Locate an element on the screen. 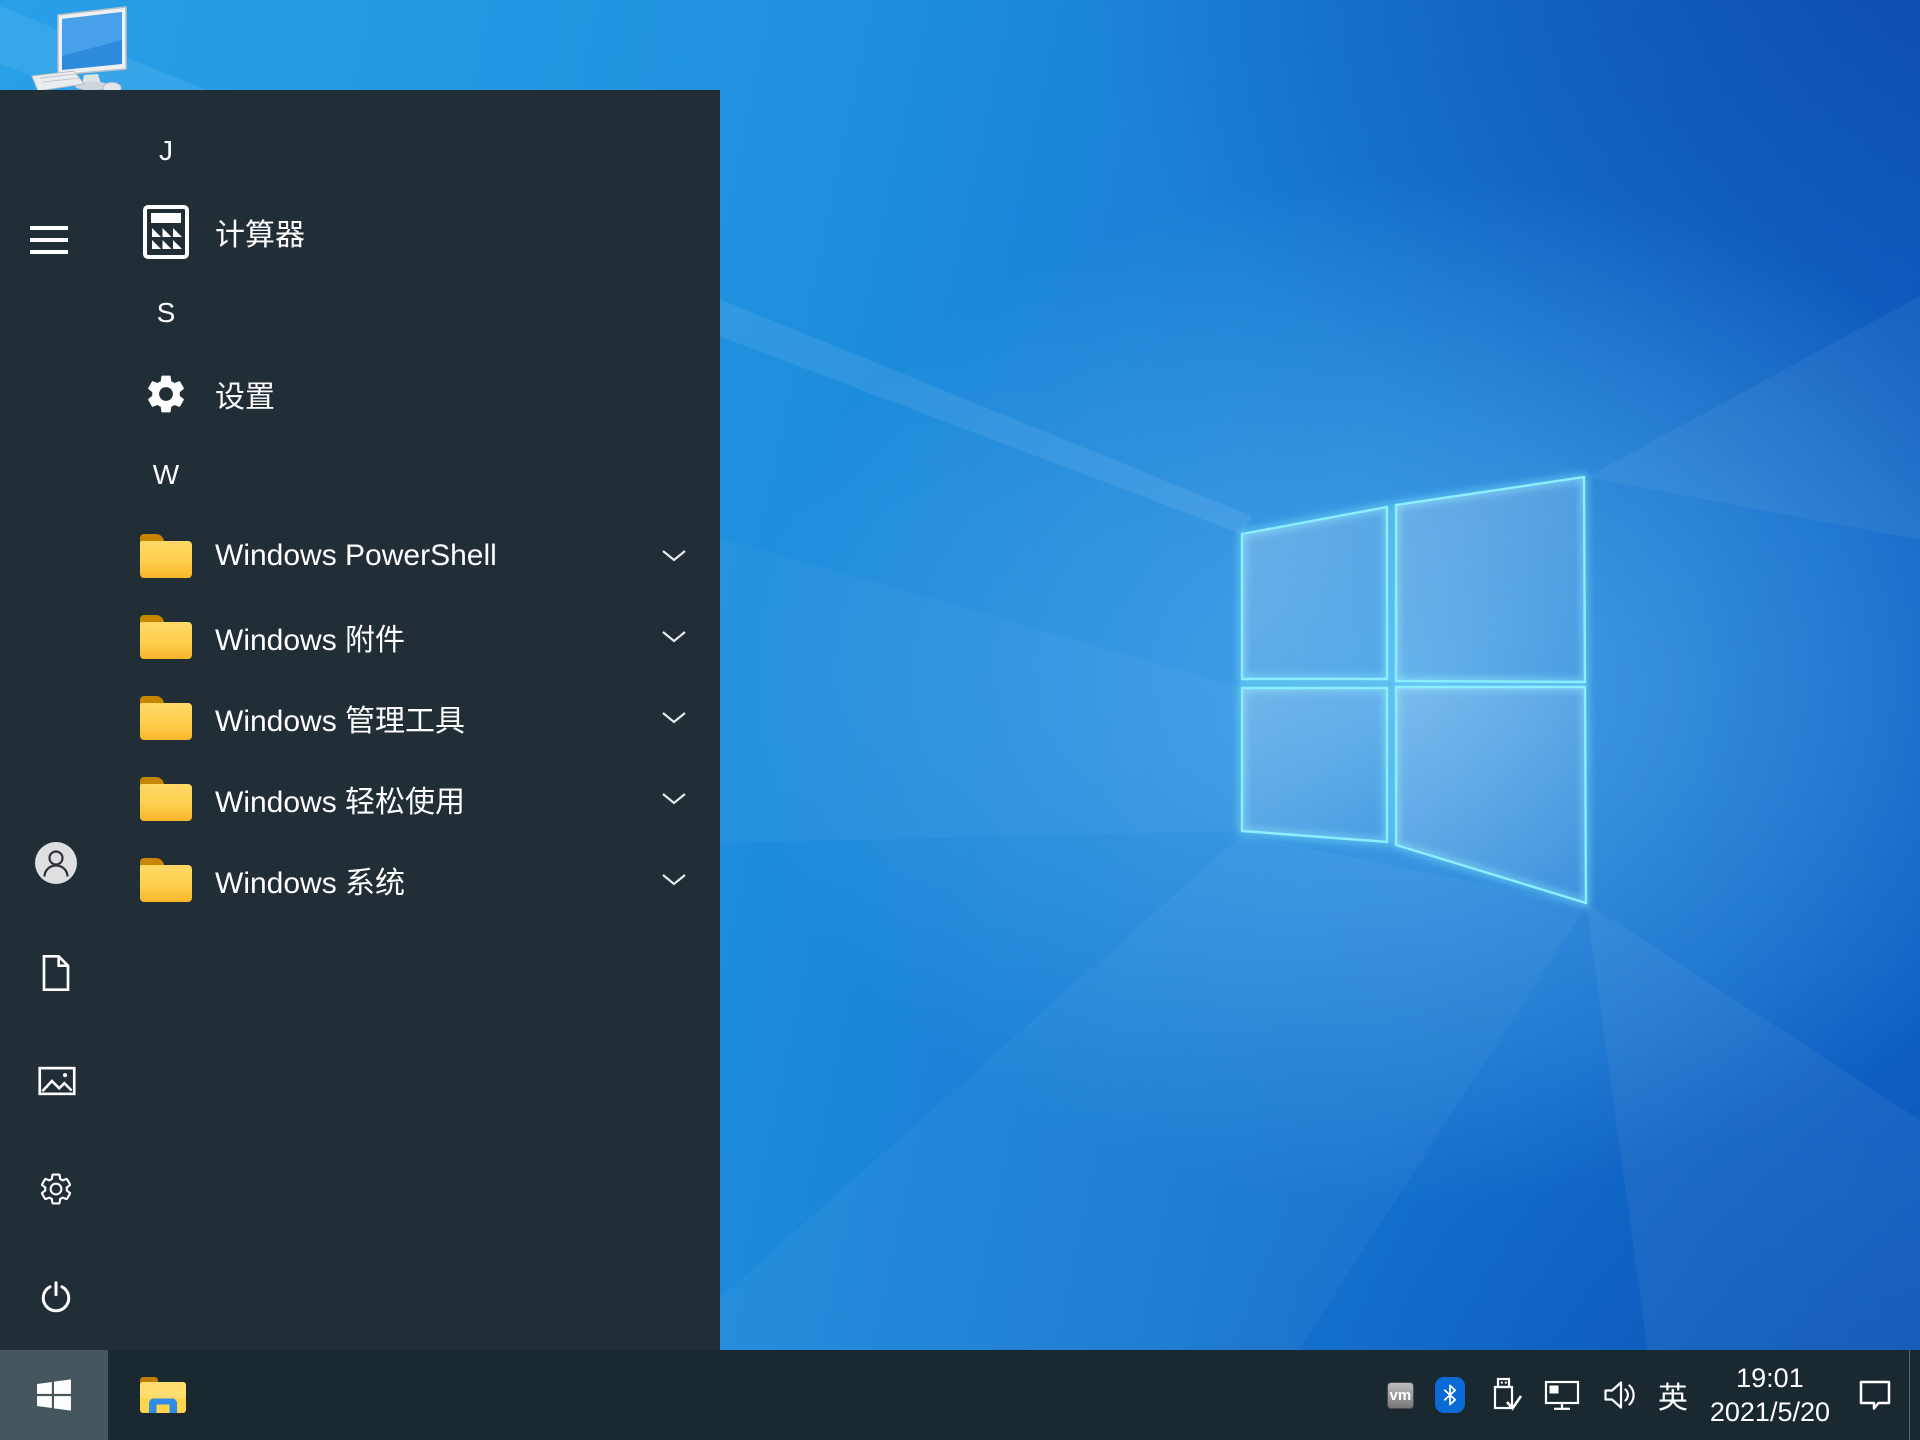  settings-button is located at coordinates (56, 1189).